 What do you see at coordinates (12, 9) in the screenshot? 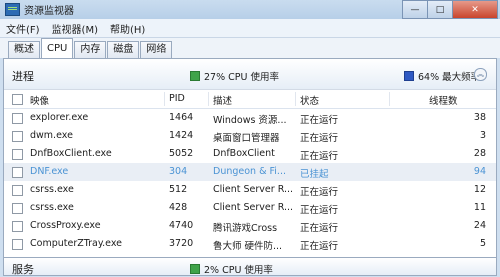
I see `resource-monitor-icon` at bounding box center [12, 9].